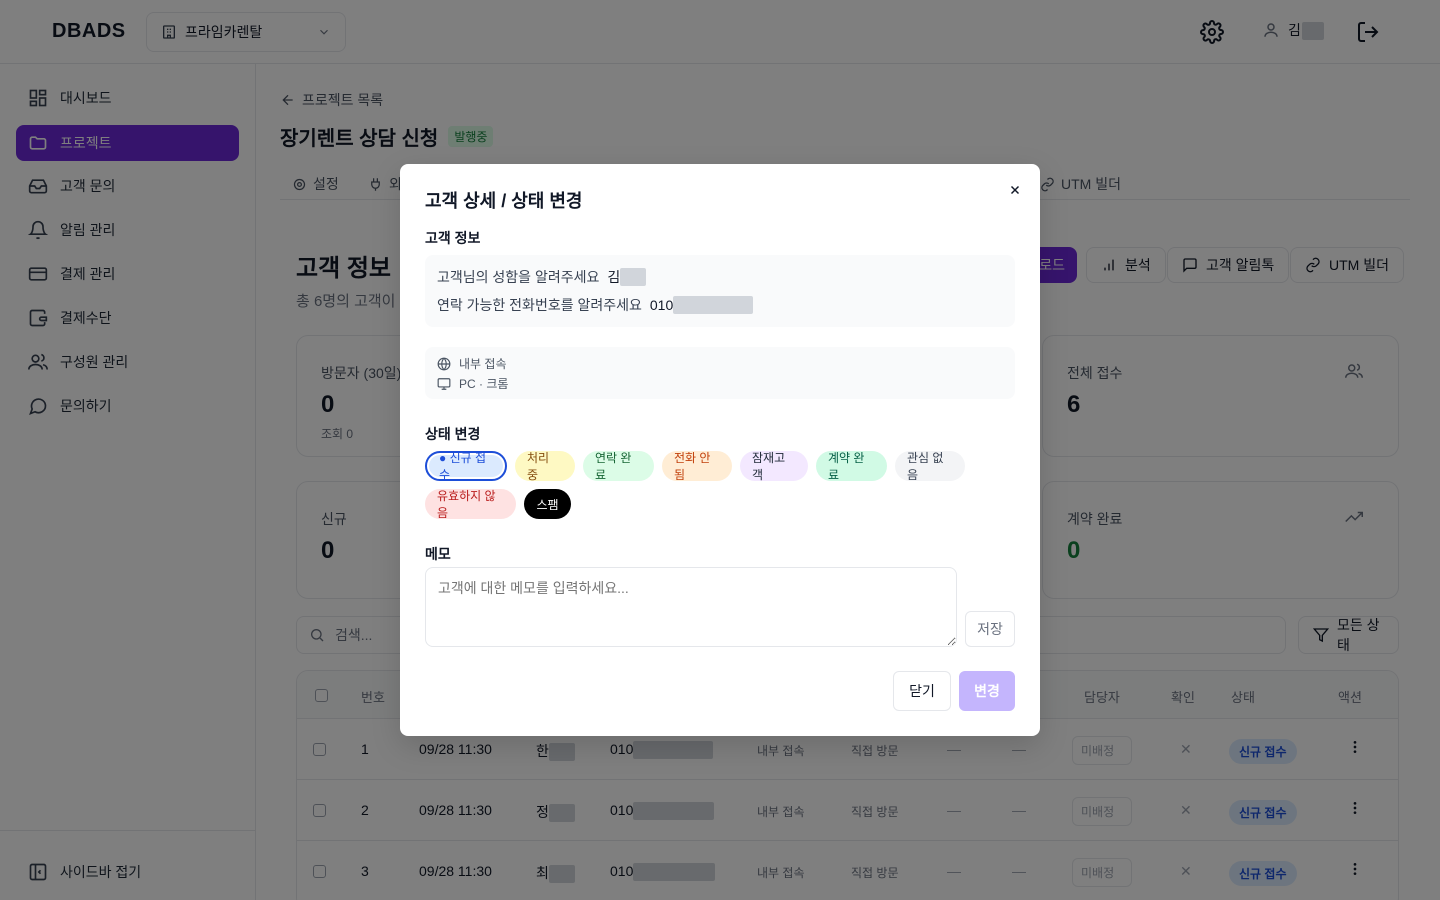  Describe the element at coordinates (453, 238) in the screenshot. I see `customer-info-label: 고객 정보` at that location.